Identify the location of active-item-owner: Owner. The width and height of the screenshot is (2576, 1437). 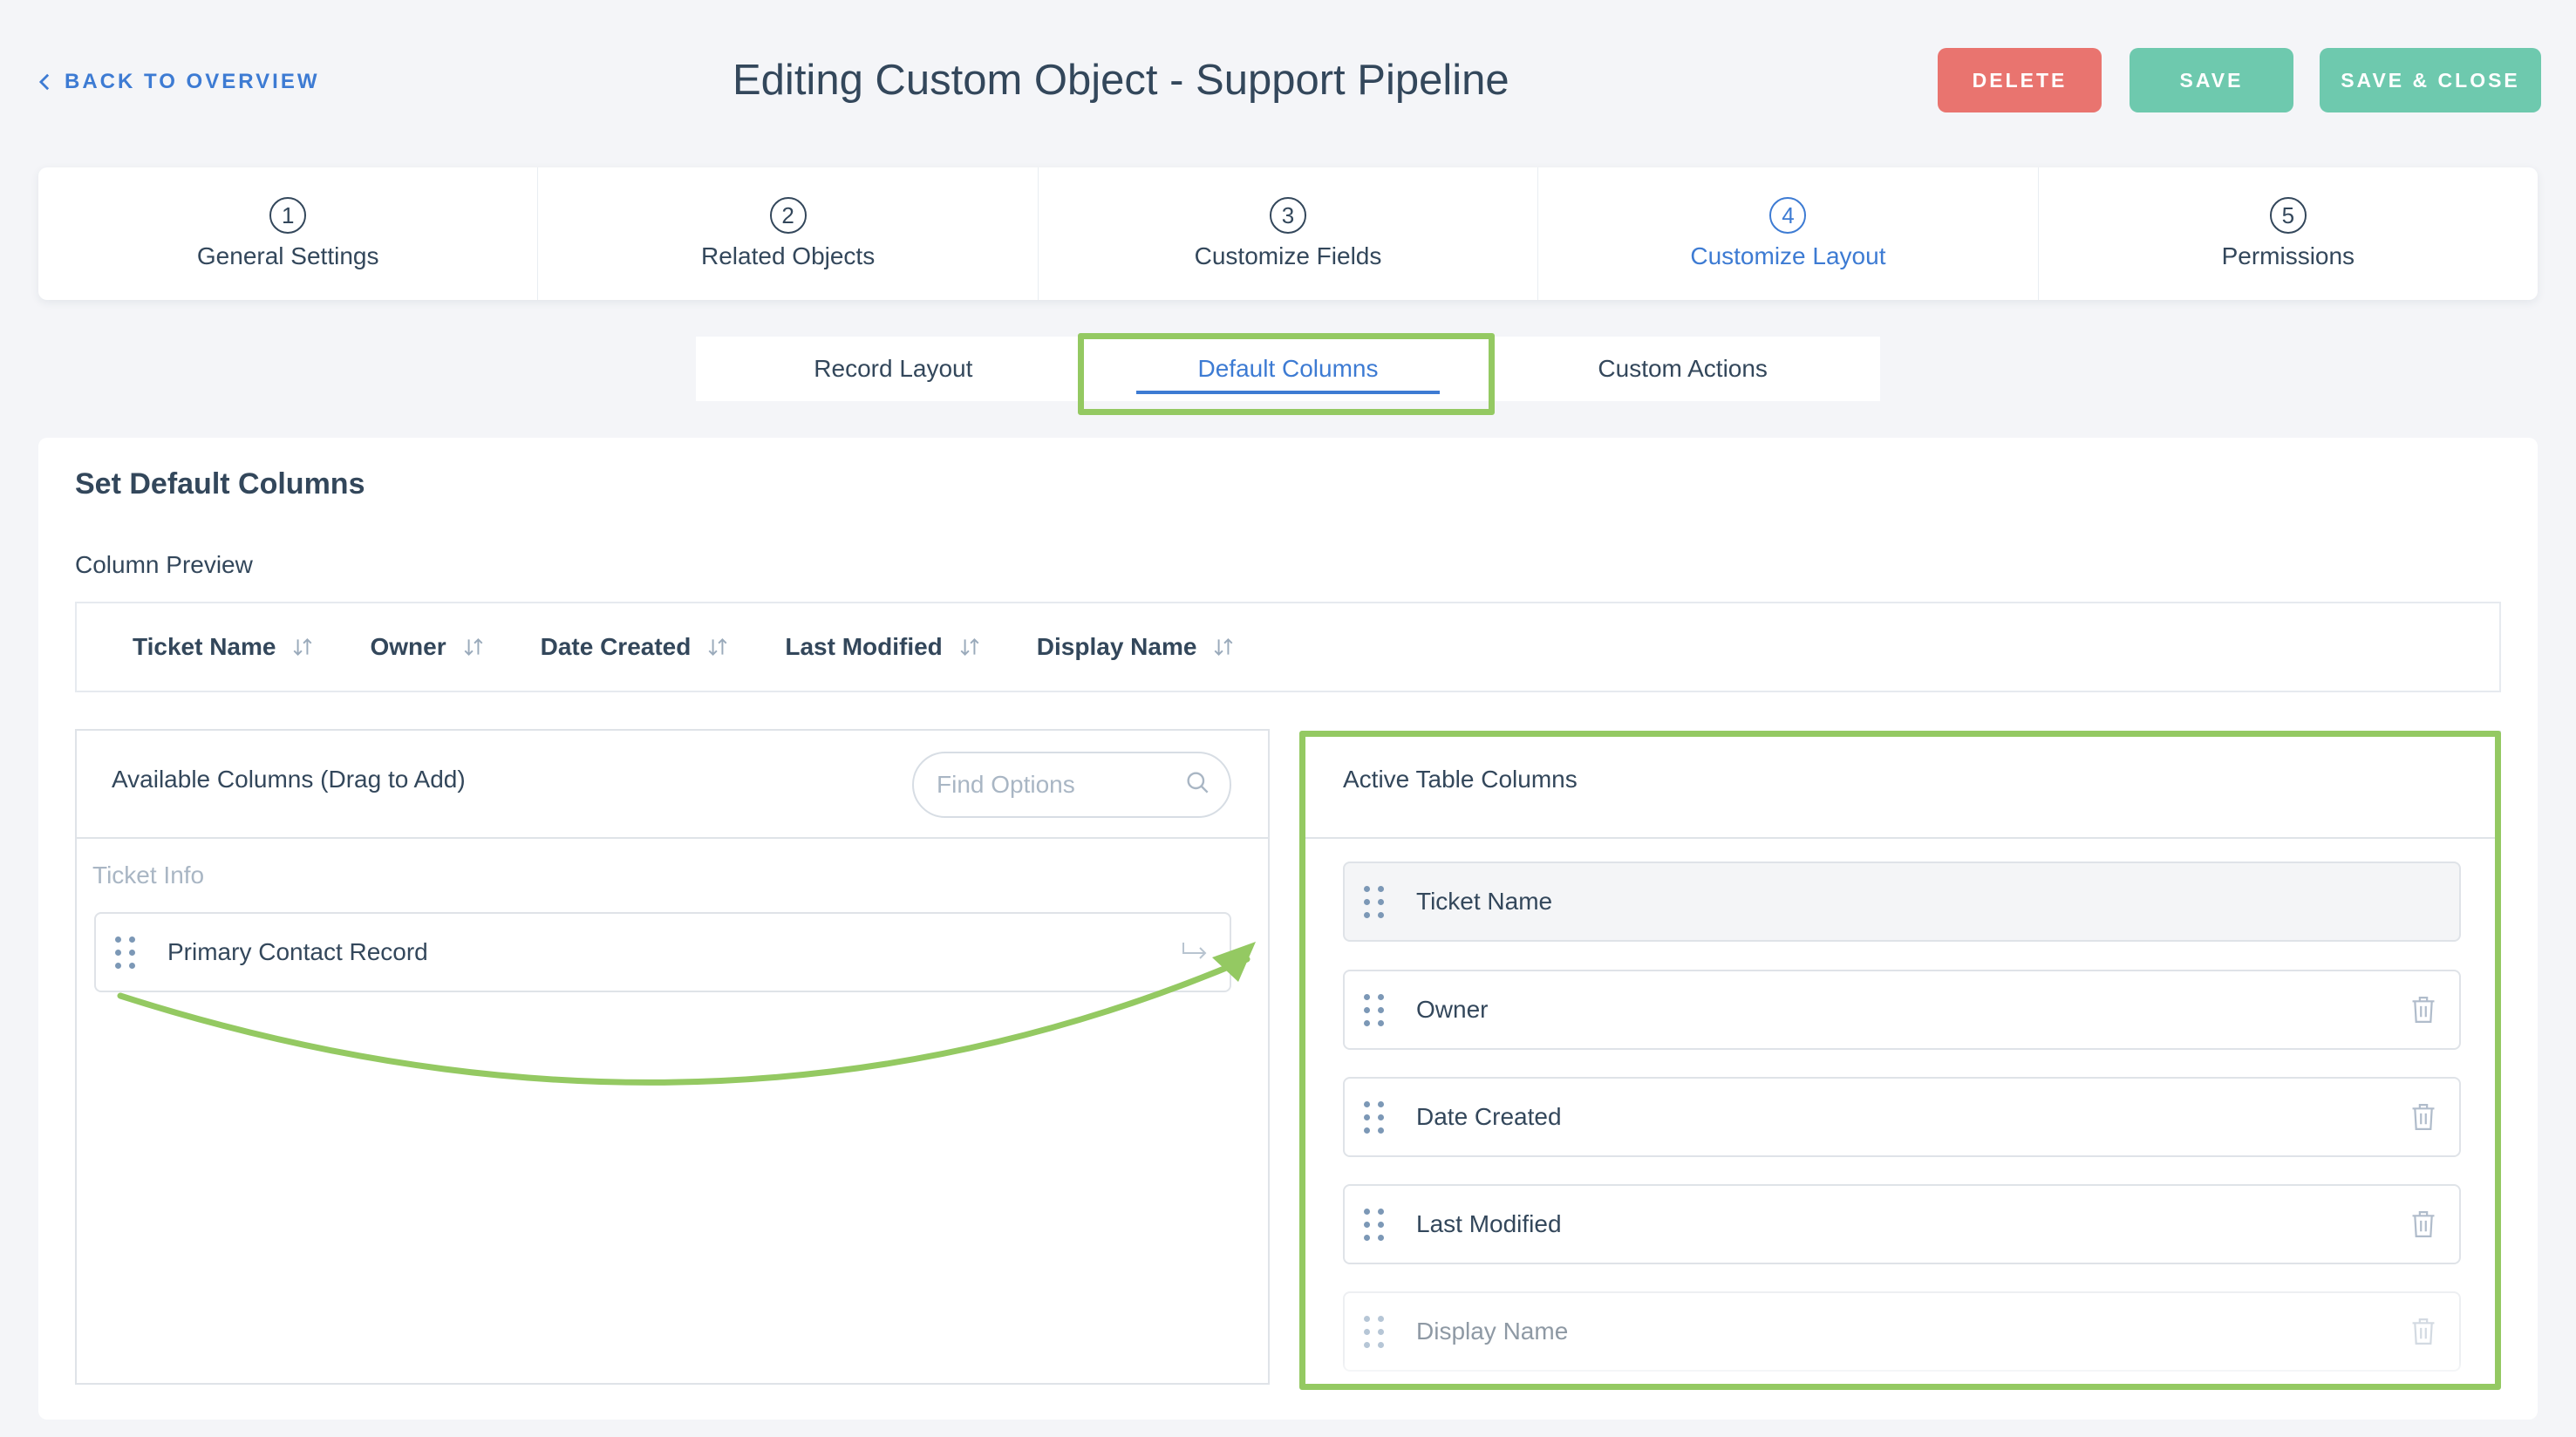
(1902, 1010).